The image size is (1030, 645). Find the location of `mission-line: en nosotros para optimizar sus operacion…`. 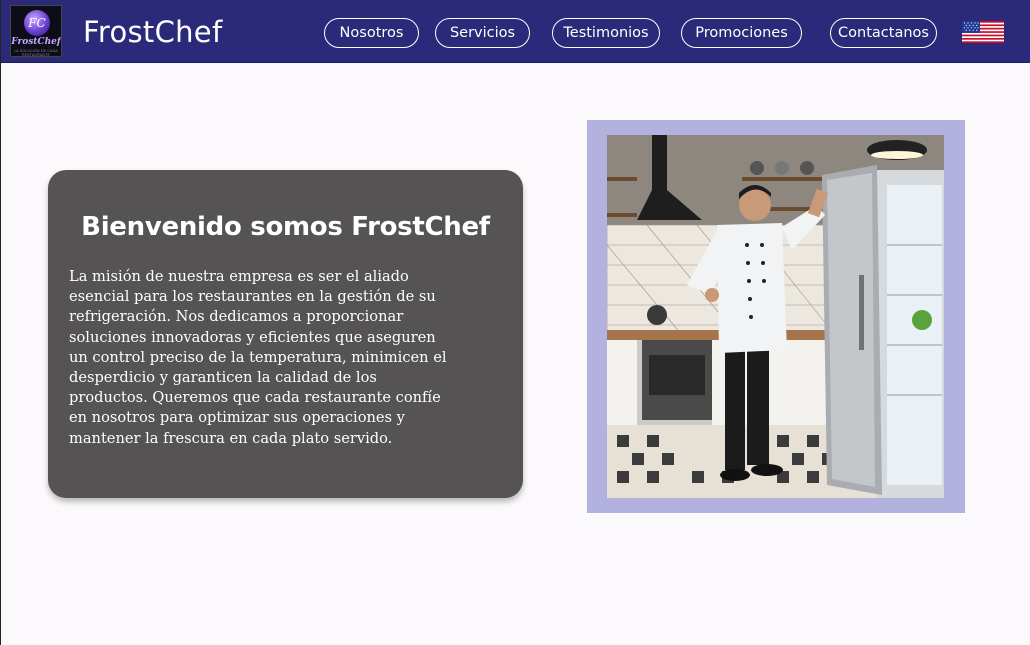

mission-line: en nosotros para optimizar sus operacion… is located at coordinates (237, 418).